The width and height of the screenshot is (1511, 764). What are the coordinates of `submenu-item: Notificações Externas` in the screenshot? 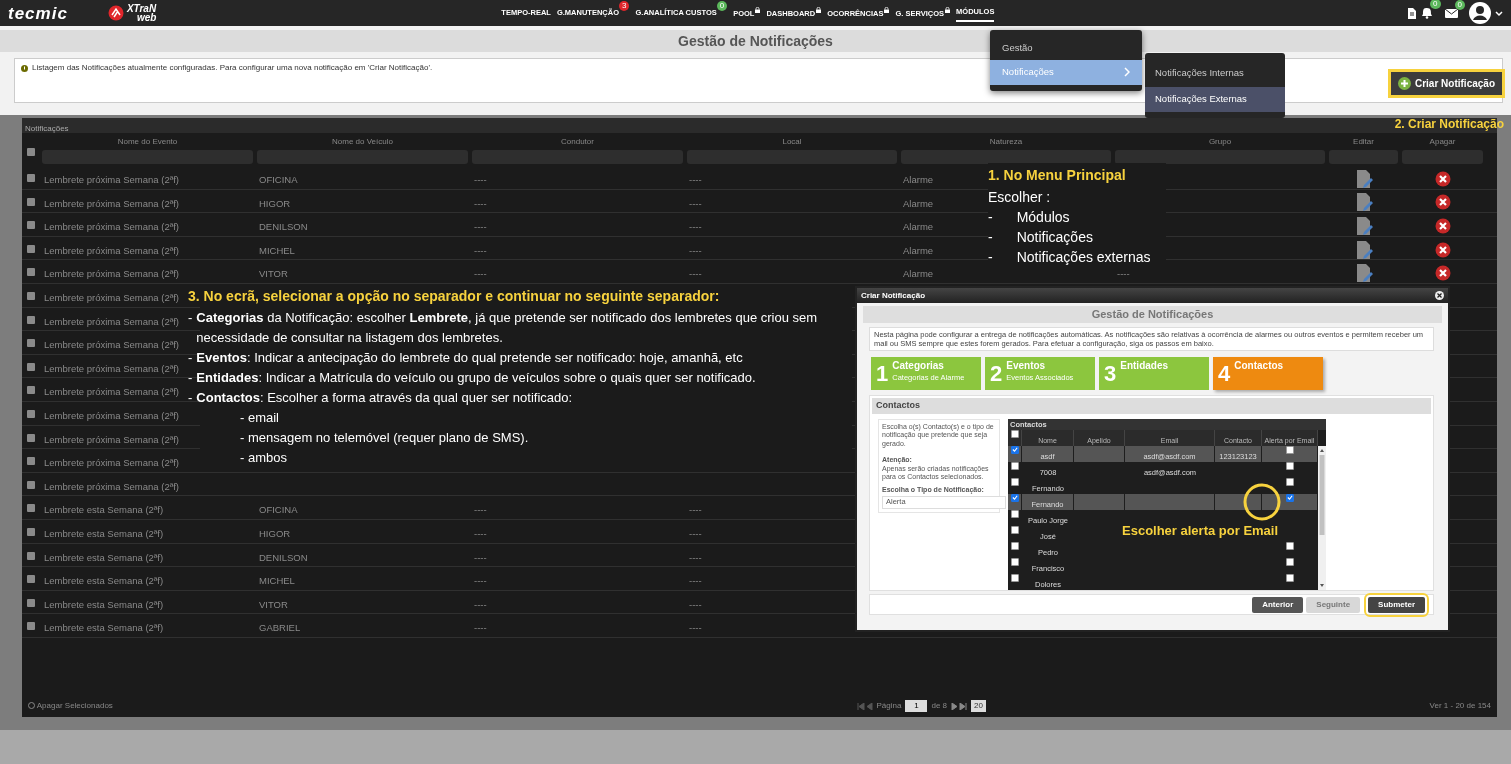 It's located at (1215, 99).